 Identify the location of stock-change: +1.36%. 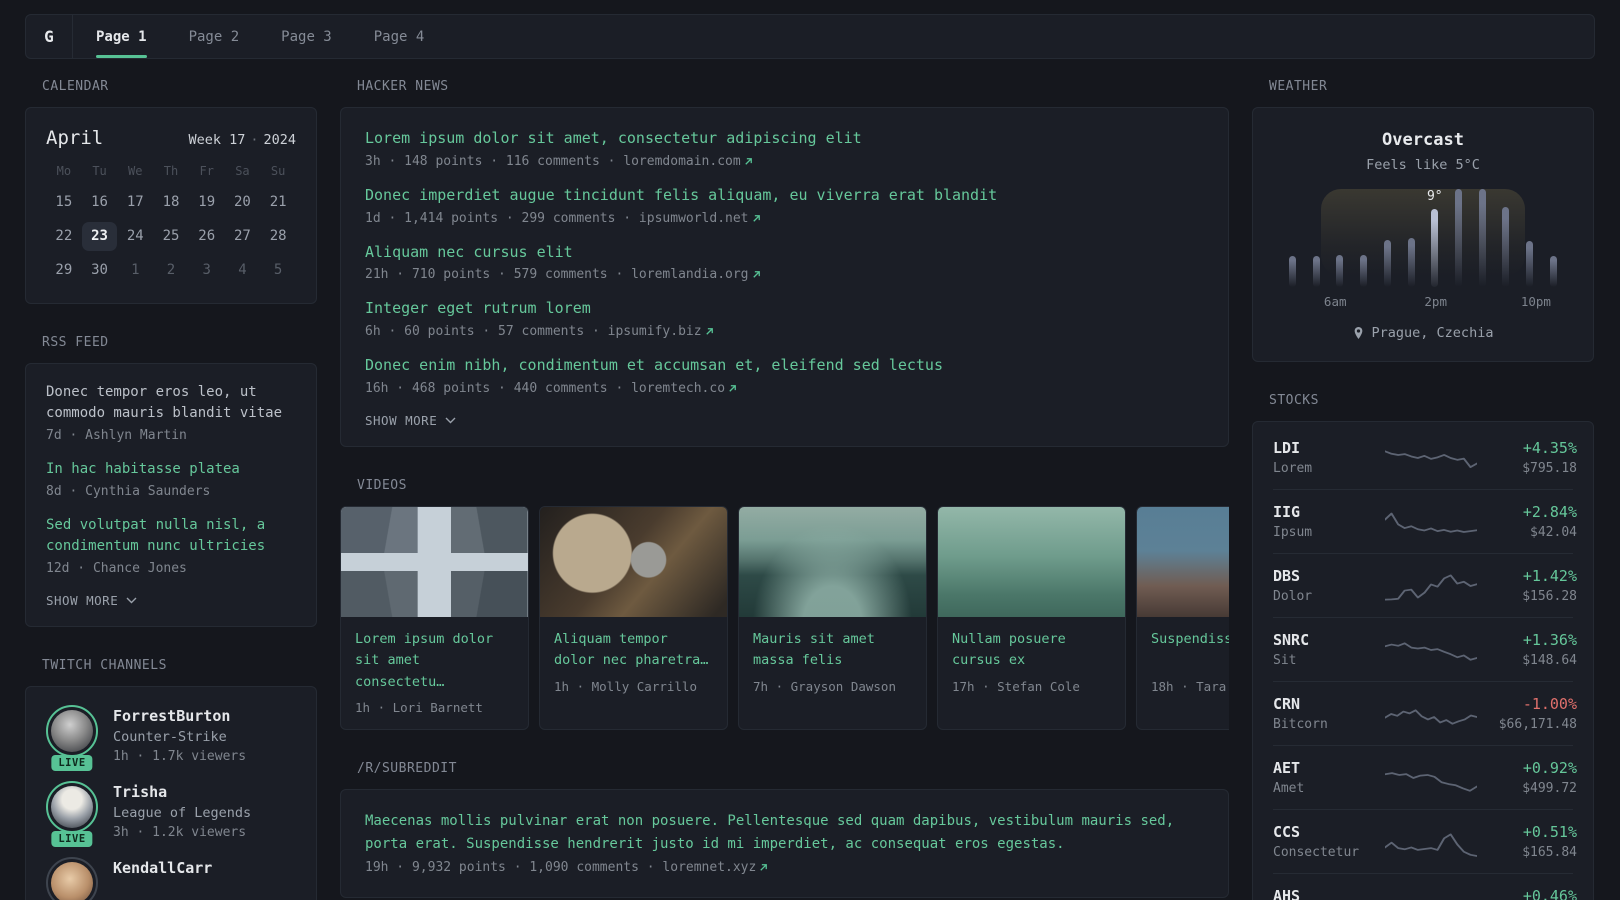
(1549, 640).